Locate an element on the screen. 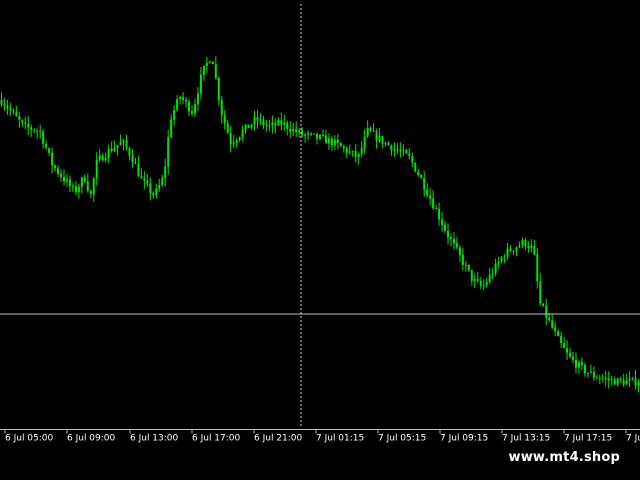  x-tick-label: 6 Jul 13:00 is located at coordinates (154, 439).